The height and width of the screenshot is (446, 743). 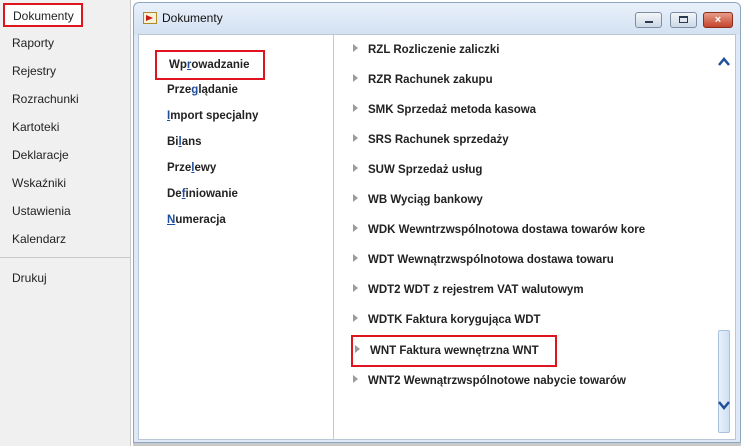 I want to click on maximize-button, so click(x=683, y=20).